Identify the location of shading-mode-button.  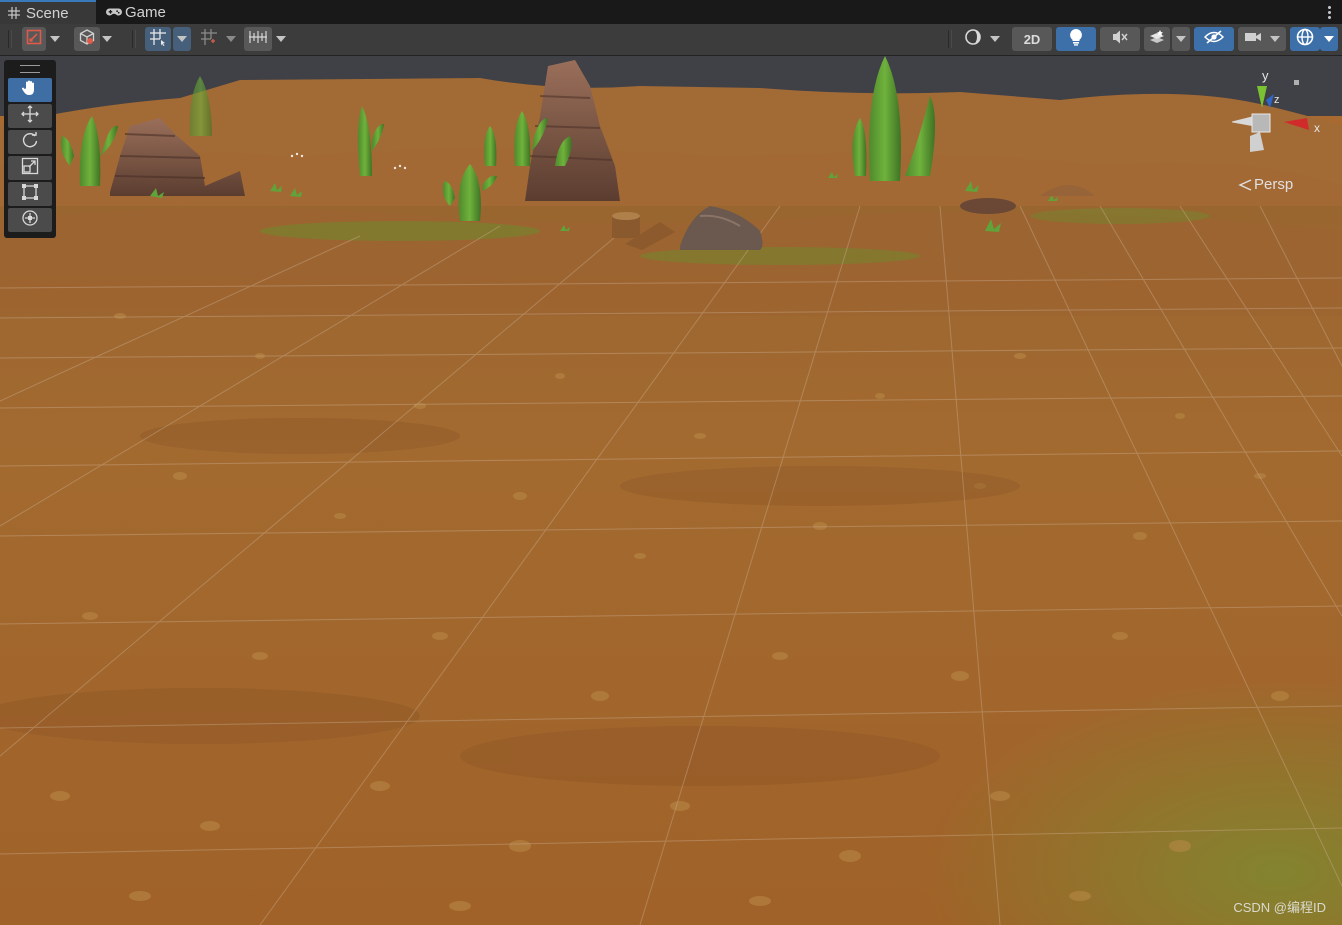
(87, 39).